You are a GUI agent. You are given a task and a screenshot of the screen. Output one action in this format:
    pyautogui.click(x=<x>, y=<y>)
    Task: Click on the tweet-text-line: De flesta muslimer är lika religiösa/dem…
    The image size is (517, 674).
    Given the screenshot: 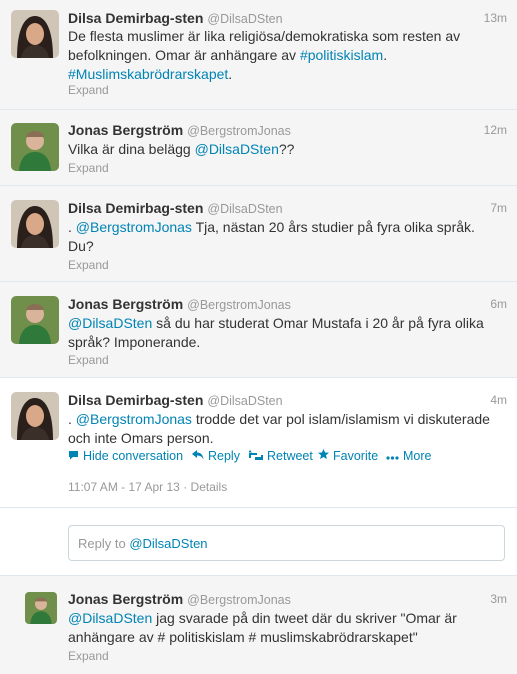 What is the action you would take?
    pyautogui.click(x=285, y=36)
    